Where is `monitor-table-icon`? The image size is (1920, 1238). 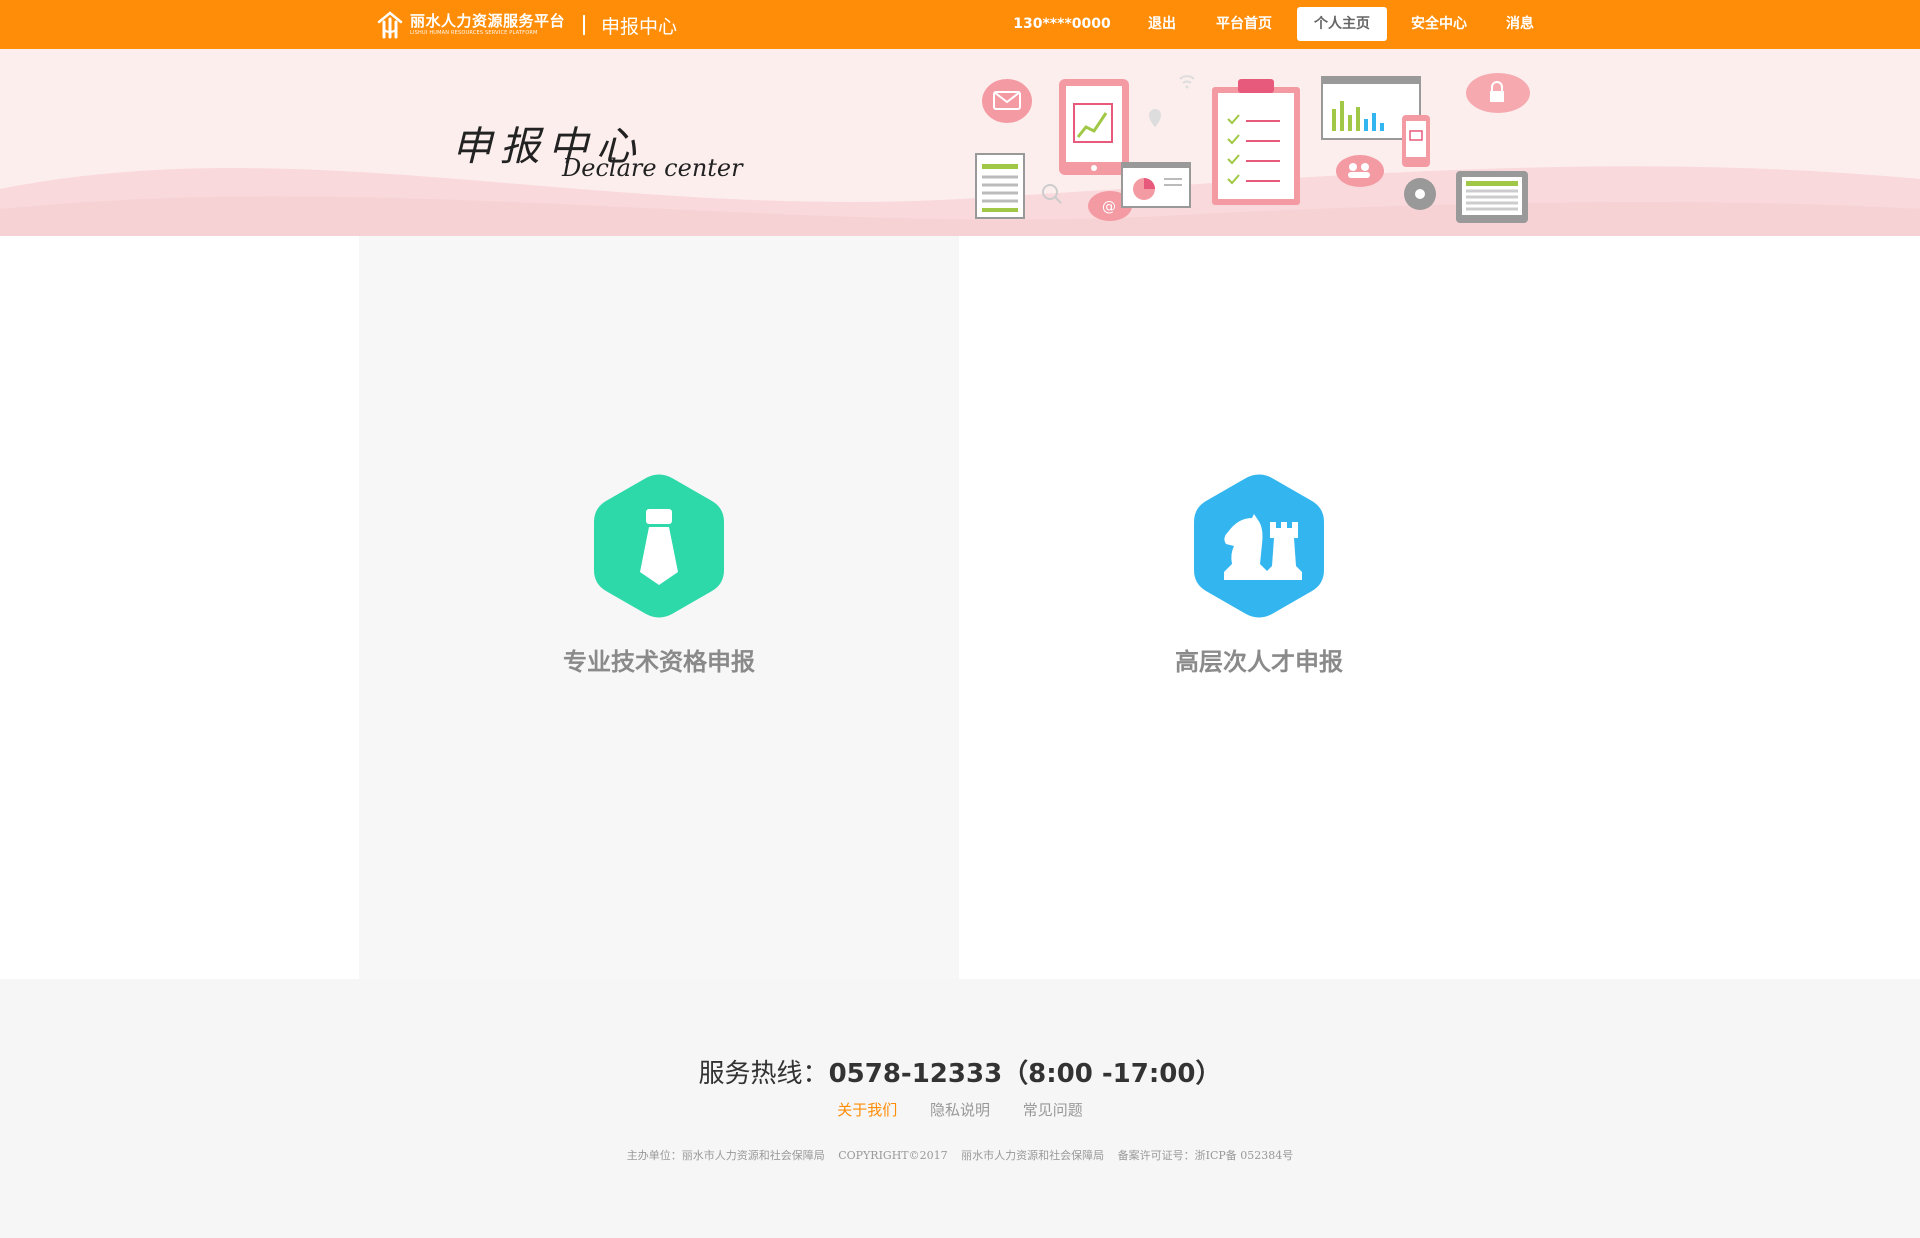
monitor-table-icon is located at coordinates (1492, 197).